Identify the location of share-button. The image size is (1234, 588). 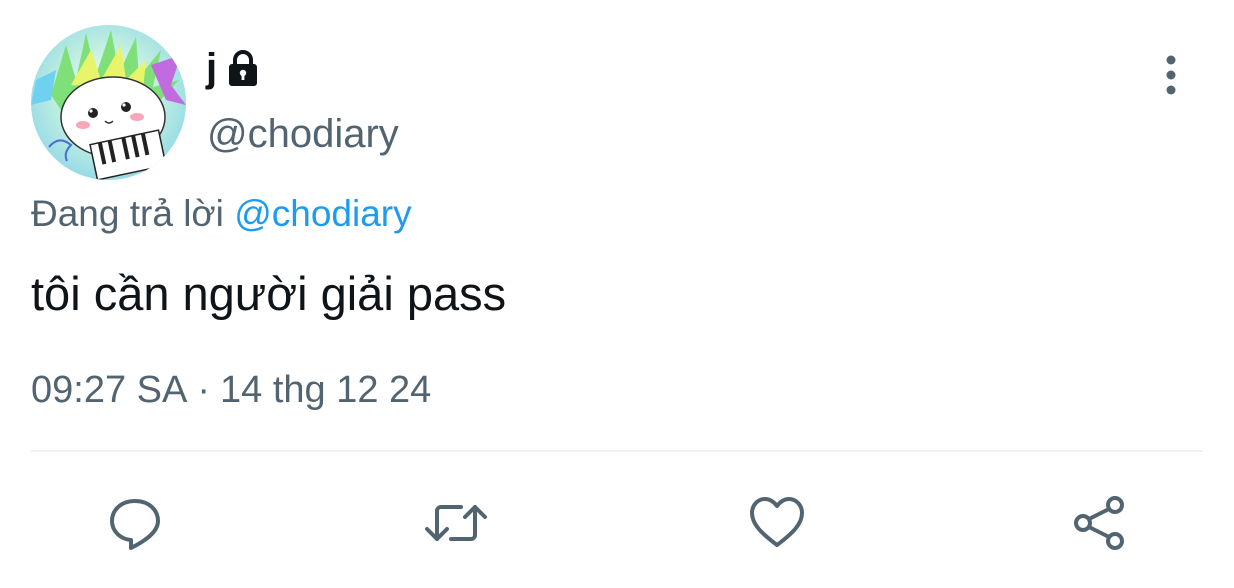
(1099, 523).